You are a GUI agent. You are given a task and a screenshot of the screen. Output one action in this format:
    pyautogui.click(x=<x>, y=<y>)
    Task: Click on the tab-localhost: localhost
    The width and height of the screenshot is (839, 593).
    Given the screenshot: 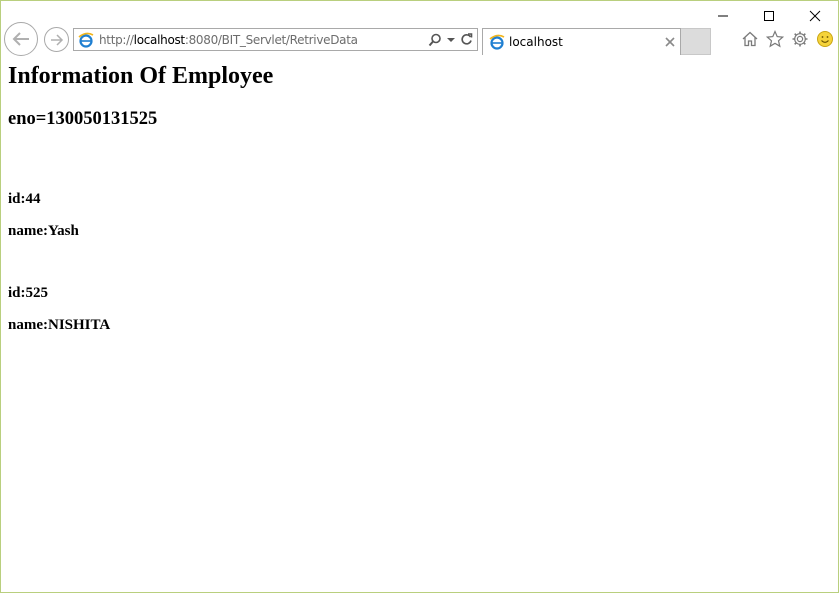 What is the action you would take?
    pyautogui.click(x=581, y=41)
    